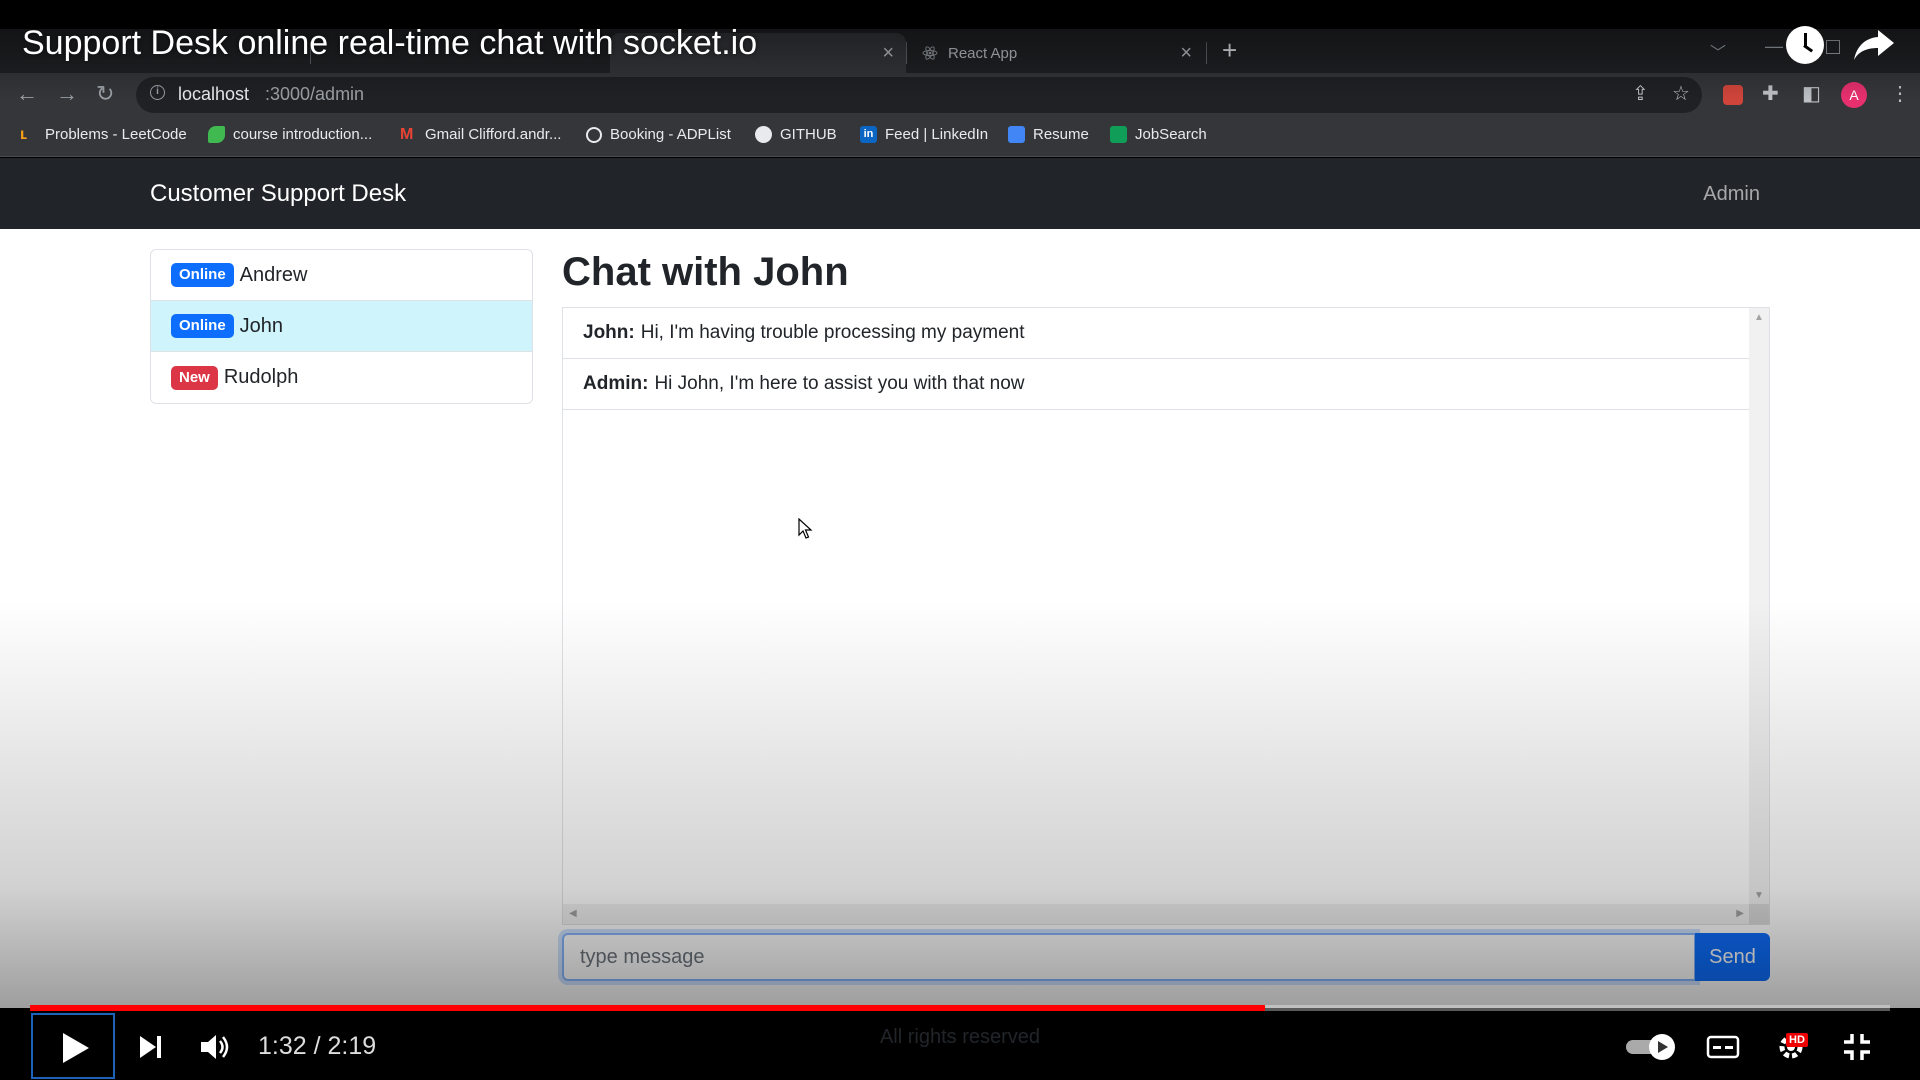 This screenshot has height=1080, width=1920. I want to click on bookmark-label: Resume, so click(1061, 134).